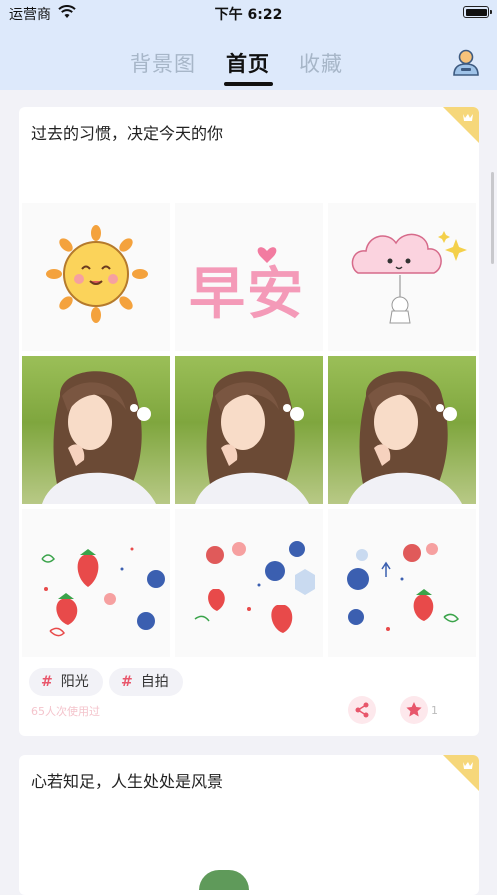  What do you see at coordinates (97, 274) in the screenshot?
I see `sun-sticker-icon` at bounding box center [97, 274].